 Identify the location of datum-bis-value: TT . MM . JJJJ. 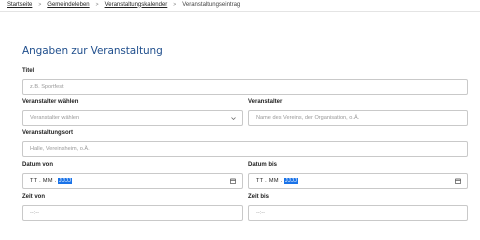
(277, 181).